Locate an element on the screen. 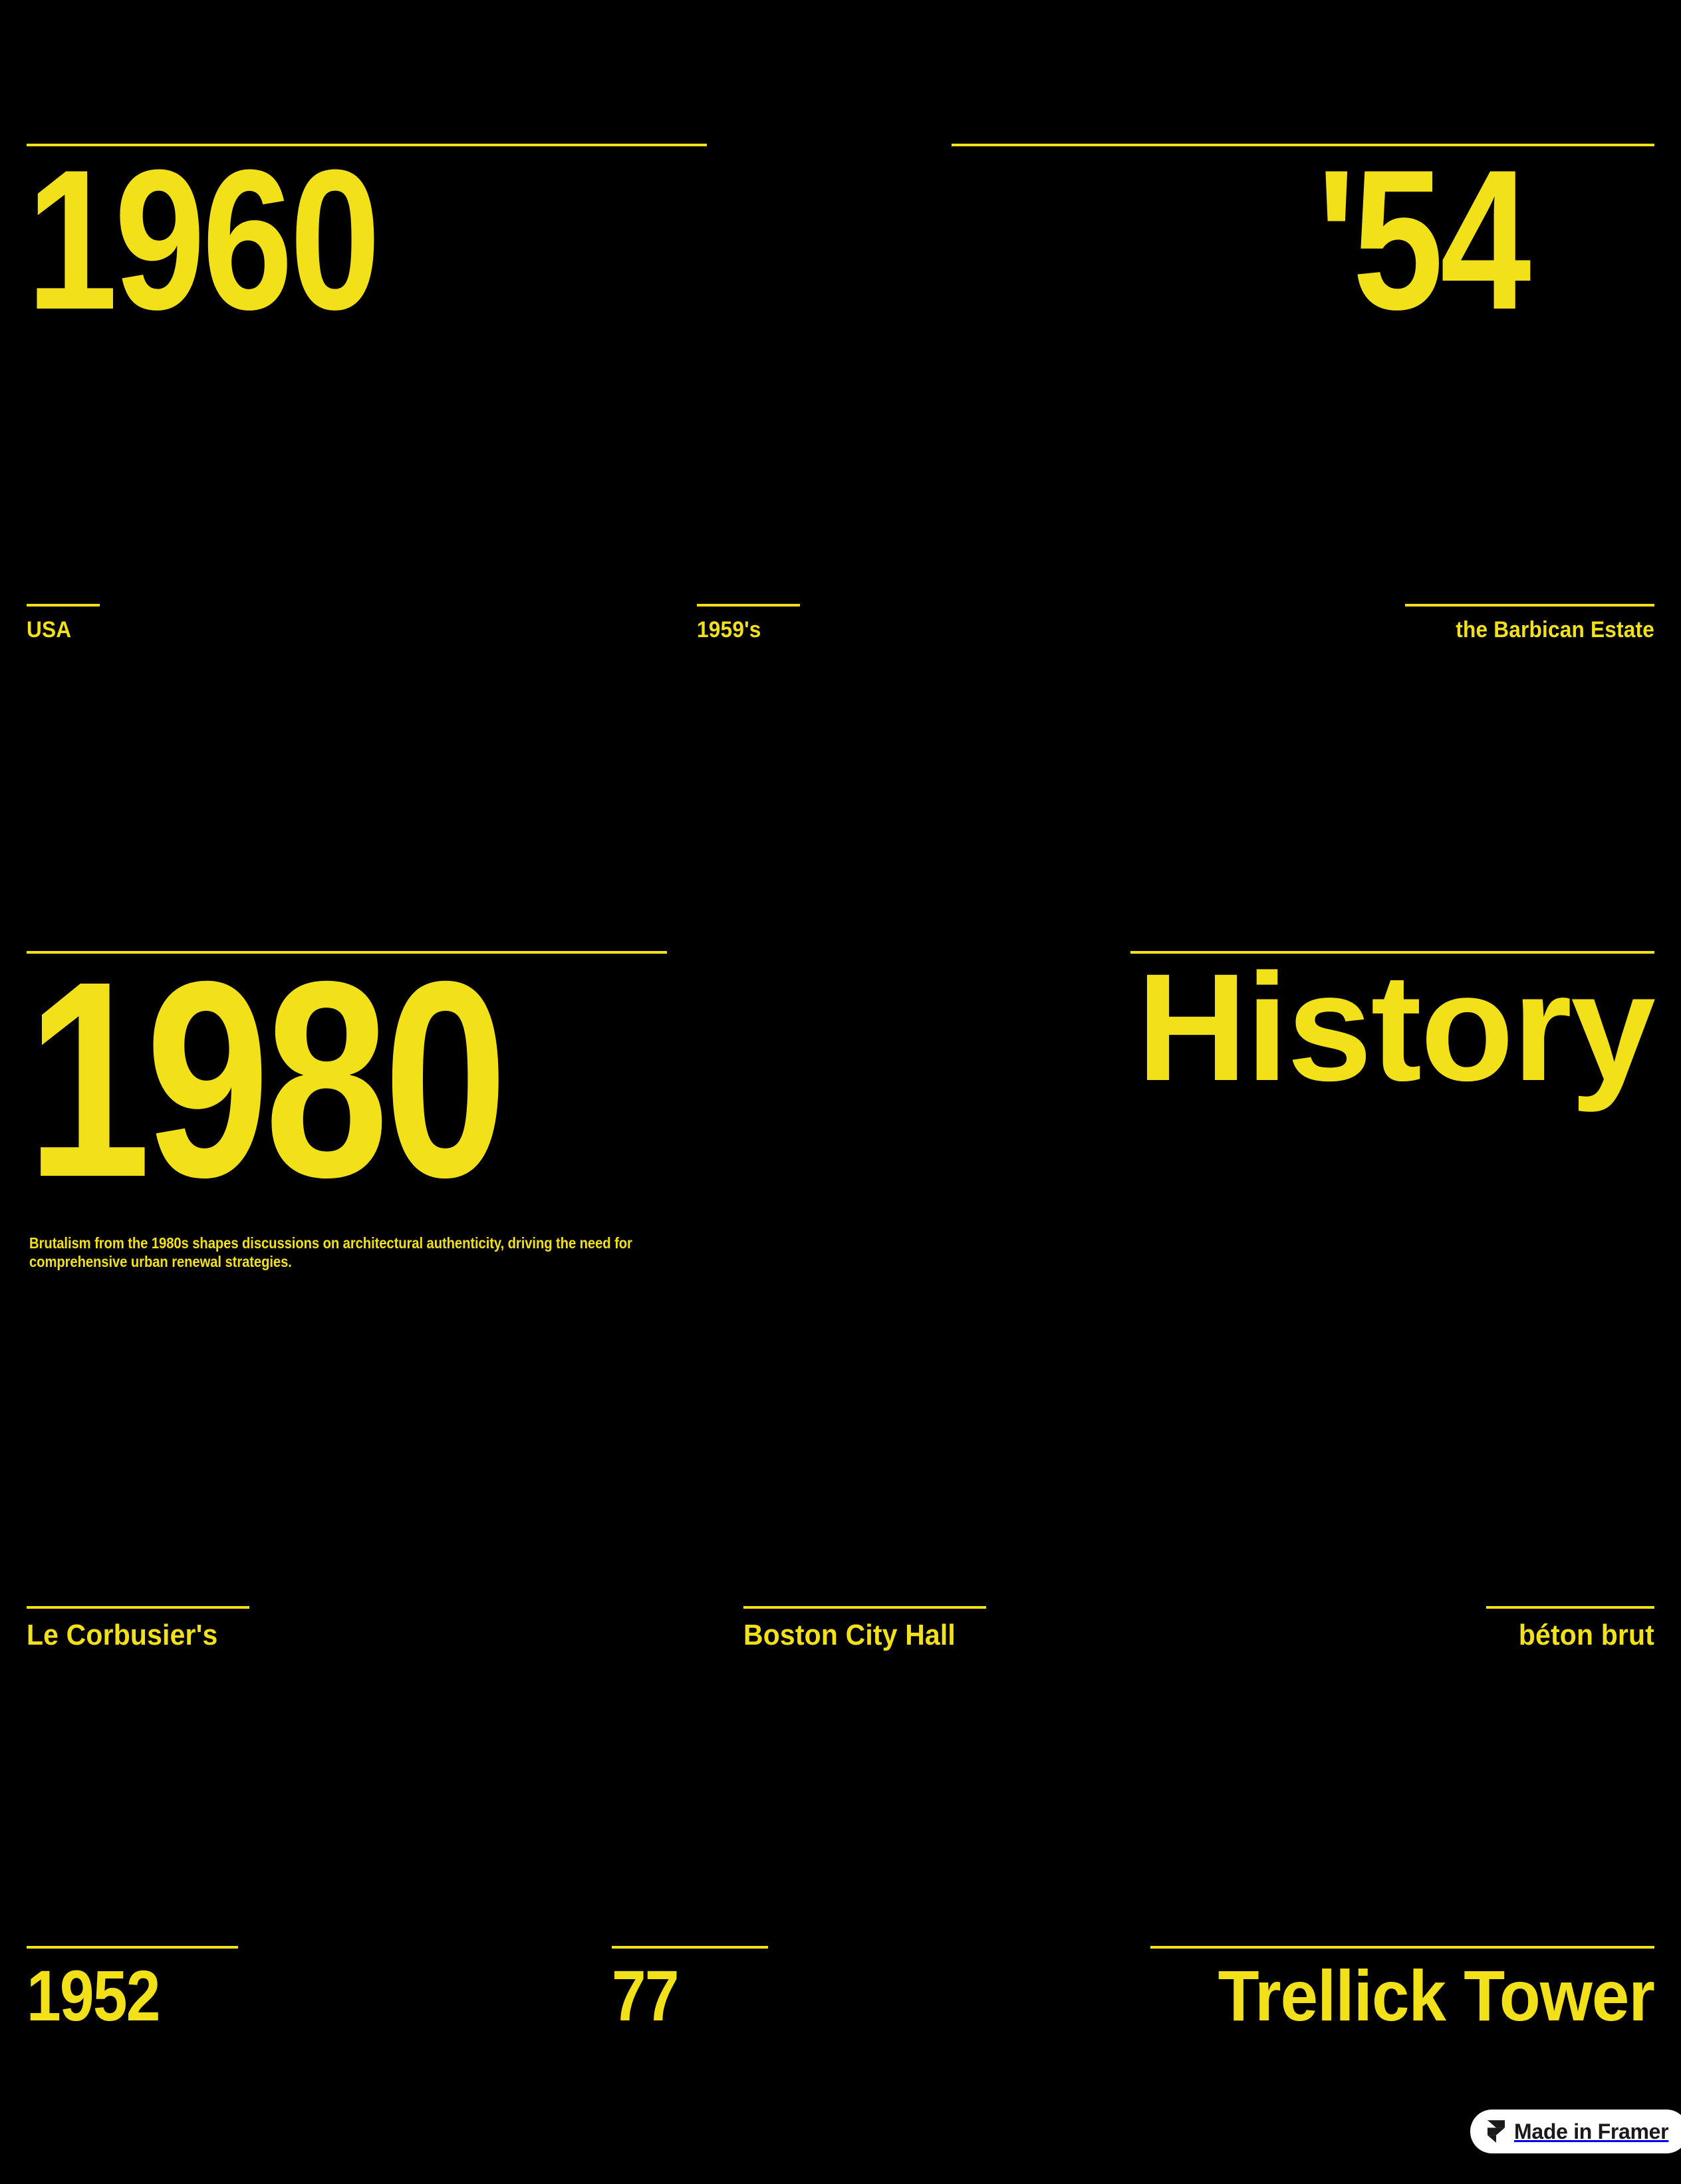 The image size is (1681, 2184). label-usa-text: USA is located at coordinates (50, 629).